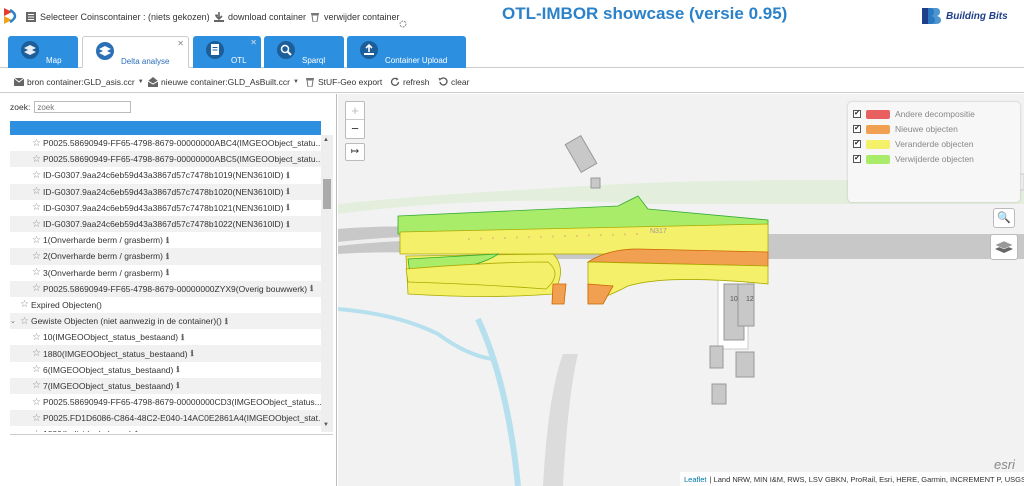  I want to click on layers-button, so click(1004, 247).